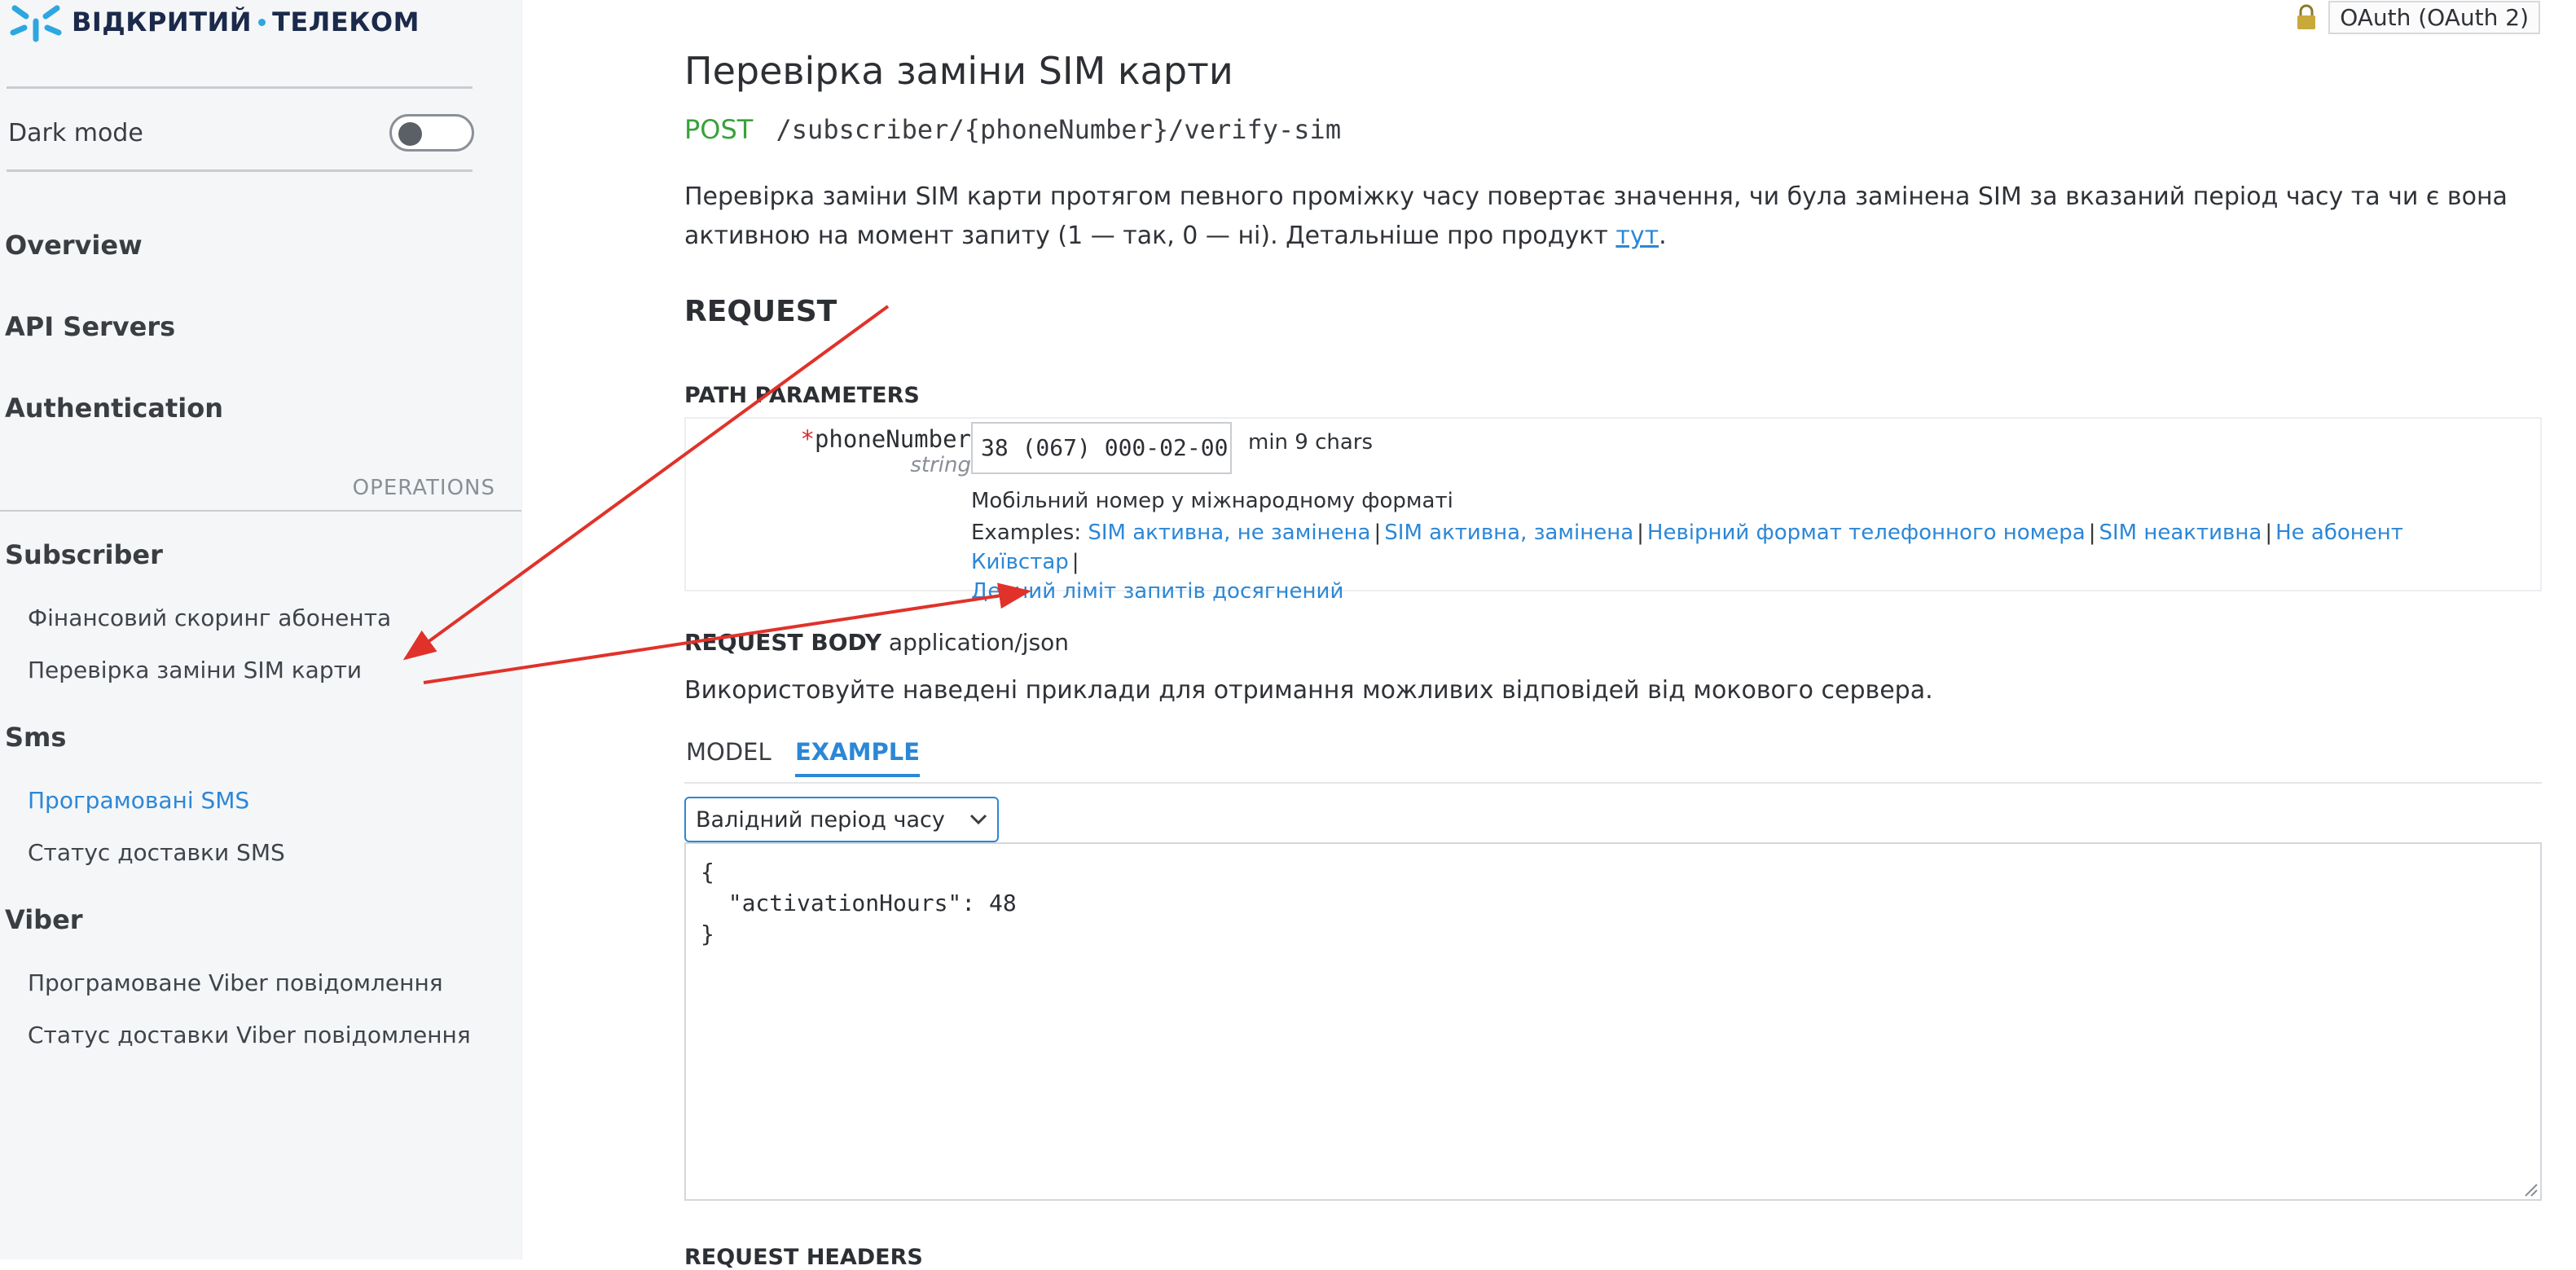 Image resolution: width=2576 pixels, height=1270 pixels. I want to click on sidebar-item-programmed-viber: Програмоване Viber повідомлення, so click(235, 982).